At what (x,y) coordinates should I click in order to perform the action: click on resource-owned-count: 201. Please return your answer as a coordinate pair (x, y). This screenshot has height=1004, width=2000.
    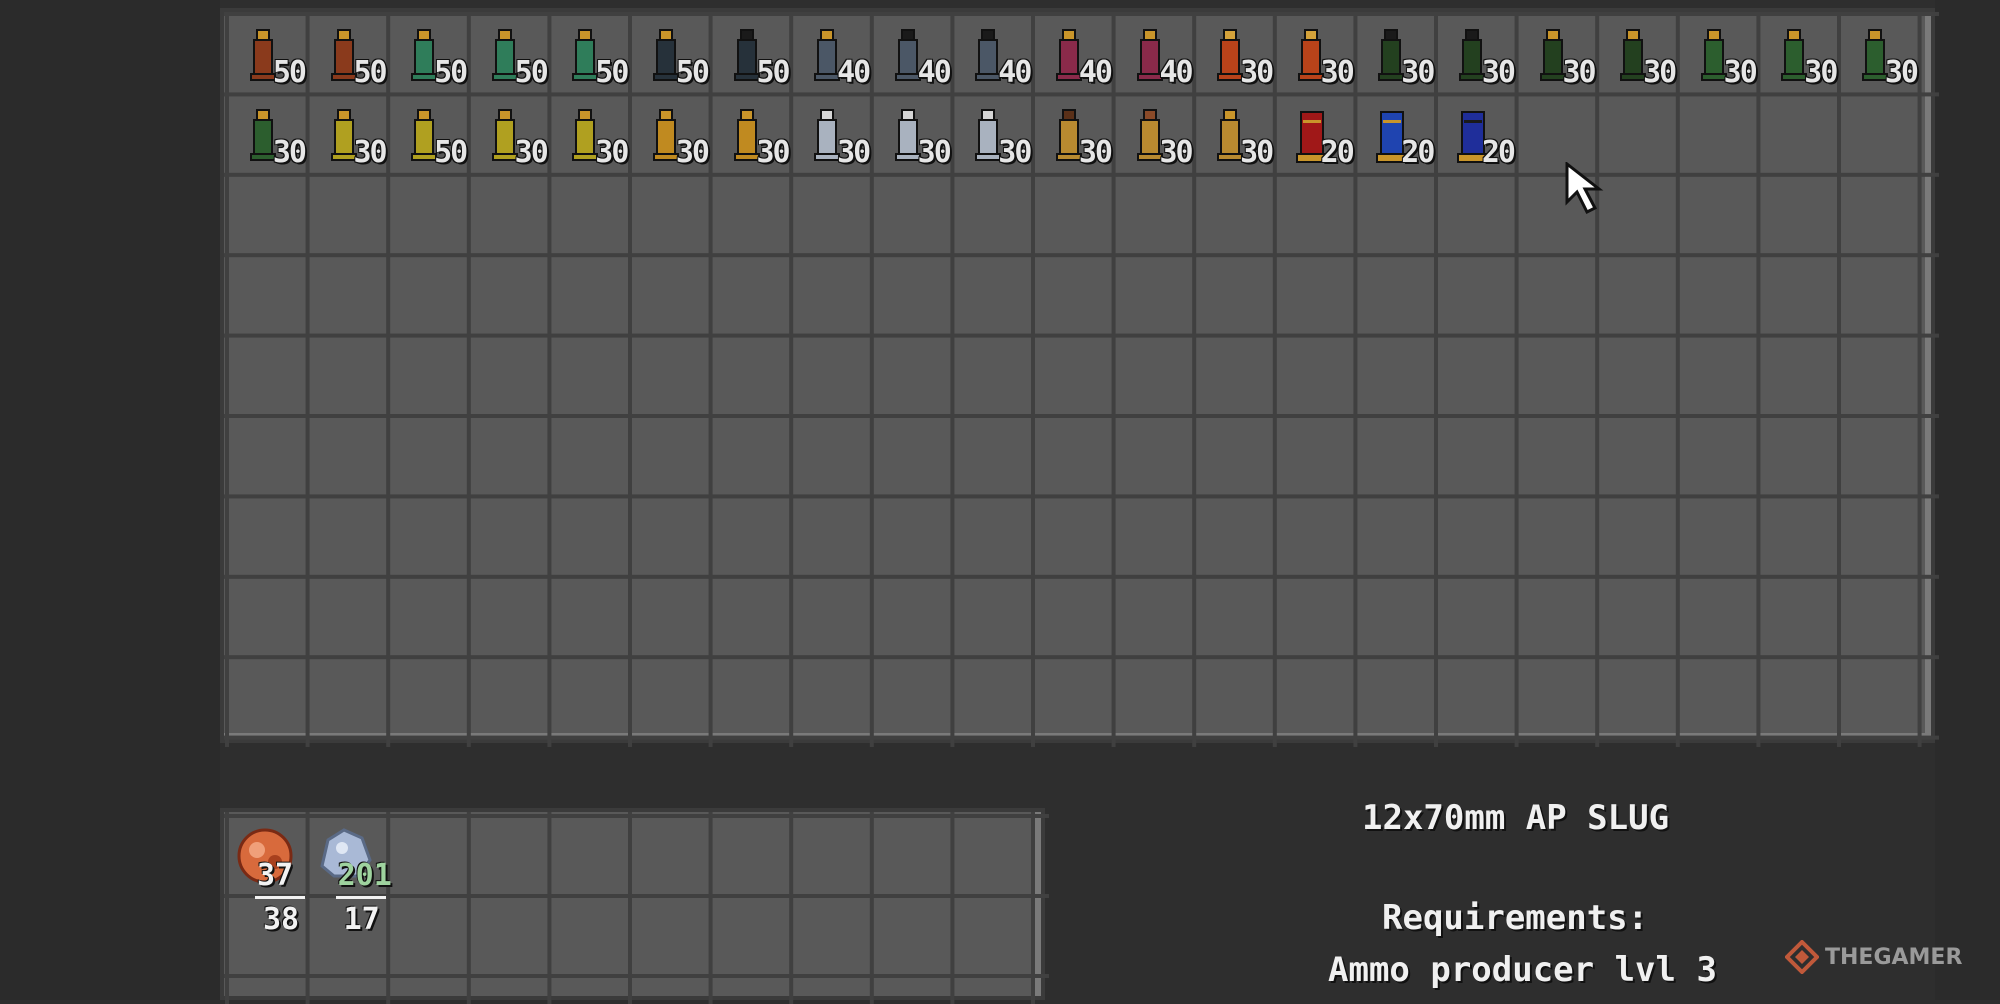
    Looking at the image, I should click on (364, 875).